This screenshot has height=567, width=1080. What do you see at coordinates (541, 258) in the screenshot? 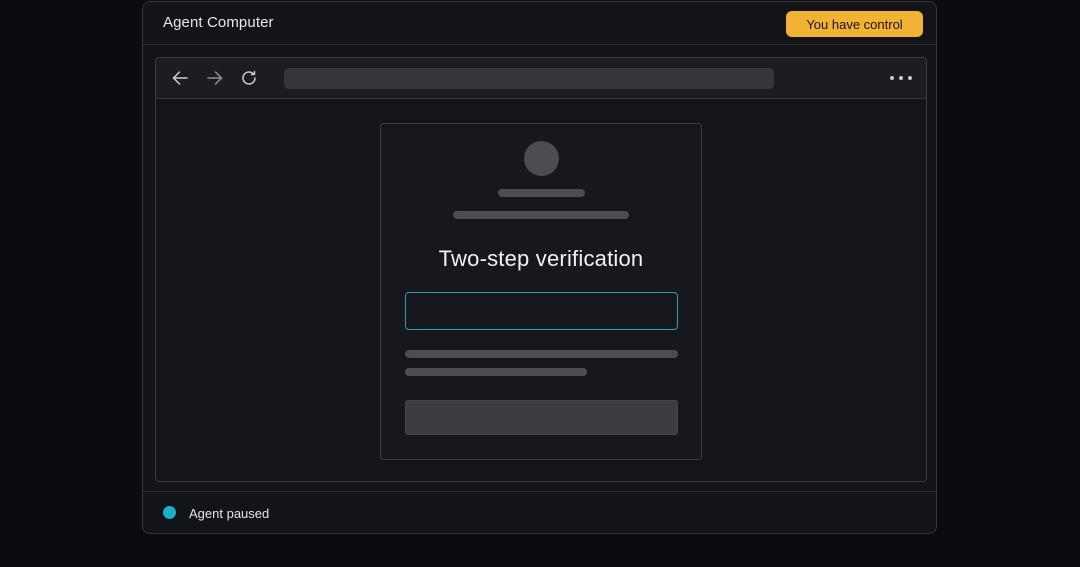
I see `page-title: Two-step verification` at bounding box center [541, 258].